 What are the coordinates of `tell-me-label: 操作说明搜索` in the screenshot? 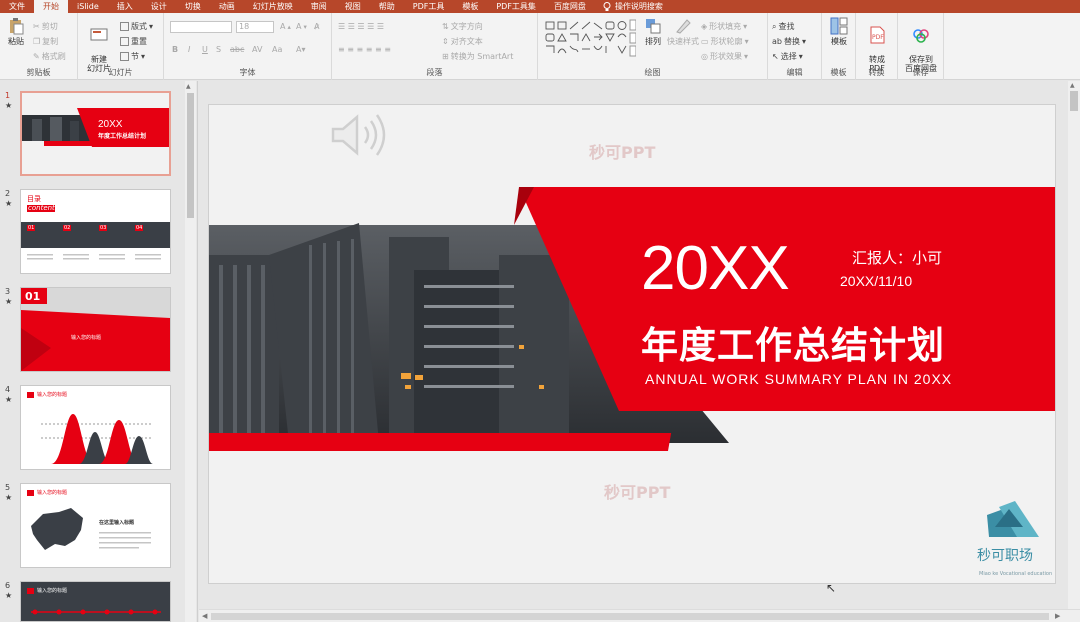 It's located at (638, 6).